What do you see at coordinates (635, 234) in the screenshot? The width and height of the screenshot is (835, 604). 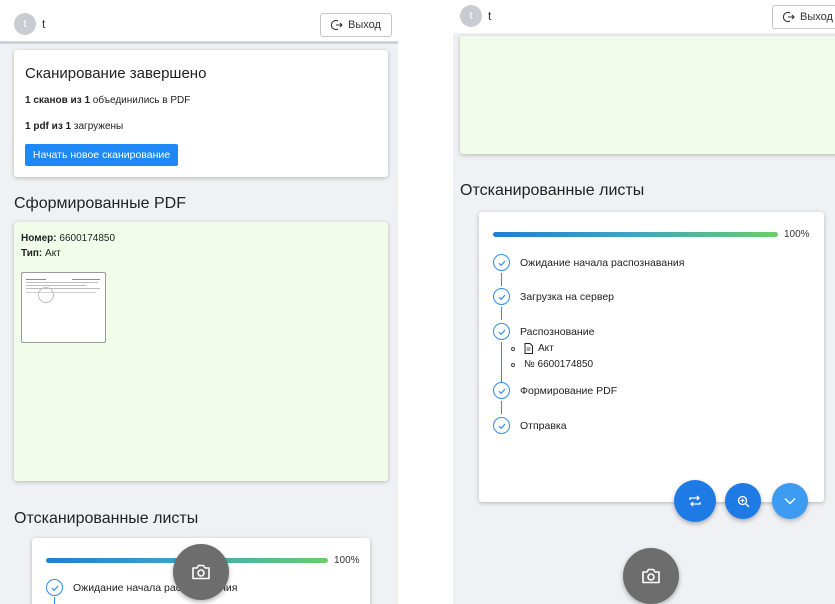 I see `progress-bar` at bounding box center [635, 234].